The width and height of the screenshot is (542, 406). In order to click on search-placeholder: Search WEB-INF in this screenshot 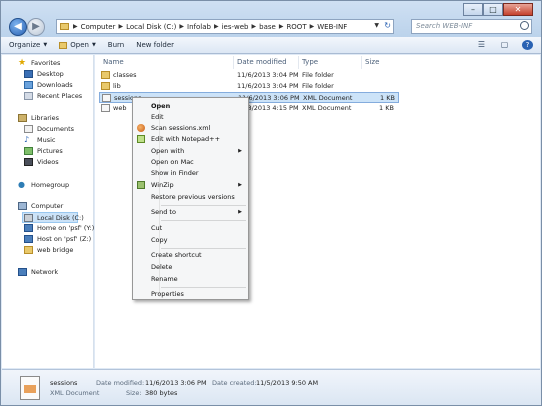, I will do `click(444, 26)`.